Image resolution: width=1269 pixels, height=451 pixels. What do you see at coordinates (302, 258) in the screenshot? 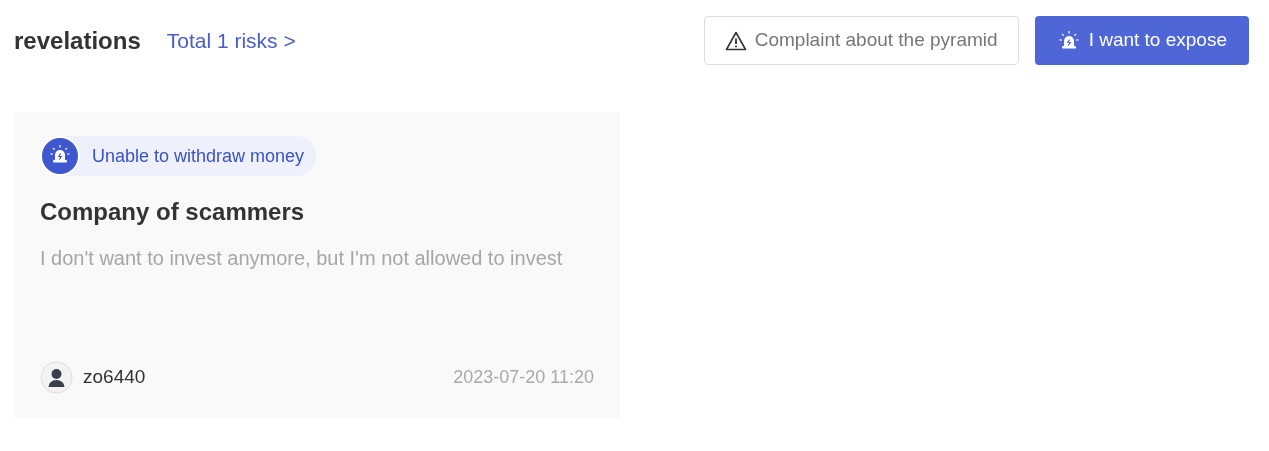
I see `card-description: I don't want to invest anymore, but I'm not allowed to invest` at bounding box center [302, 258].